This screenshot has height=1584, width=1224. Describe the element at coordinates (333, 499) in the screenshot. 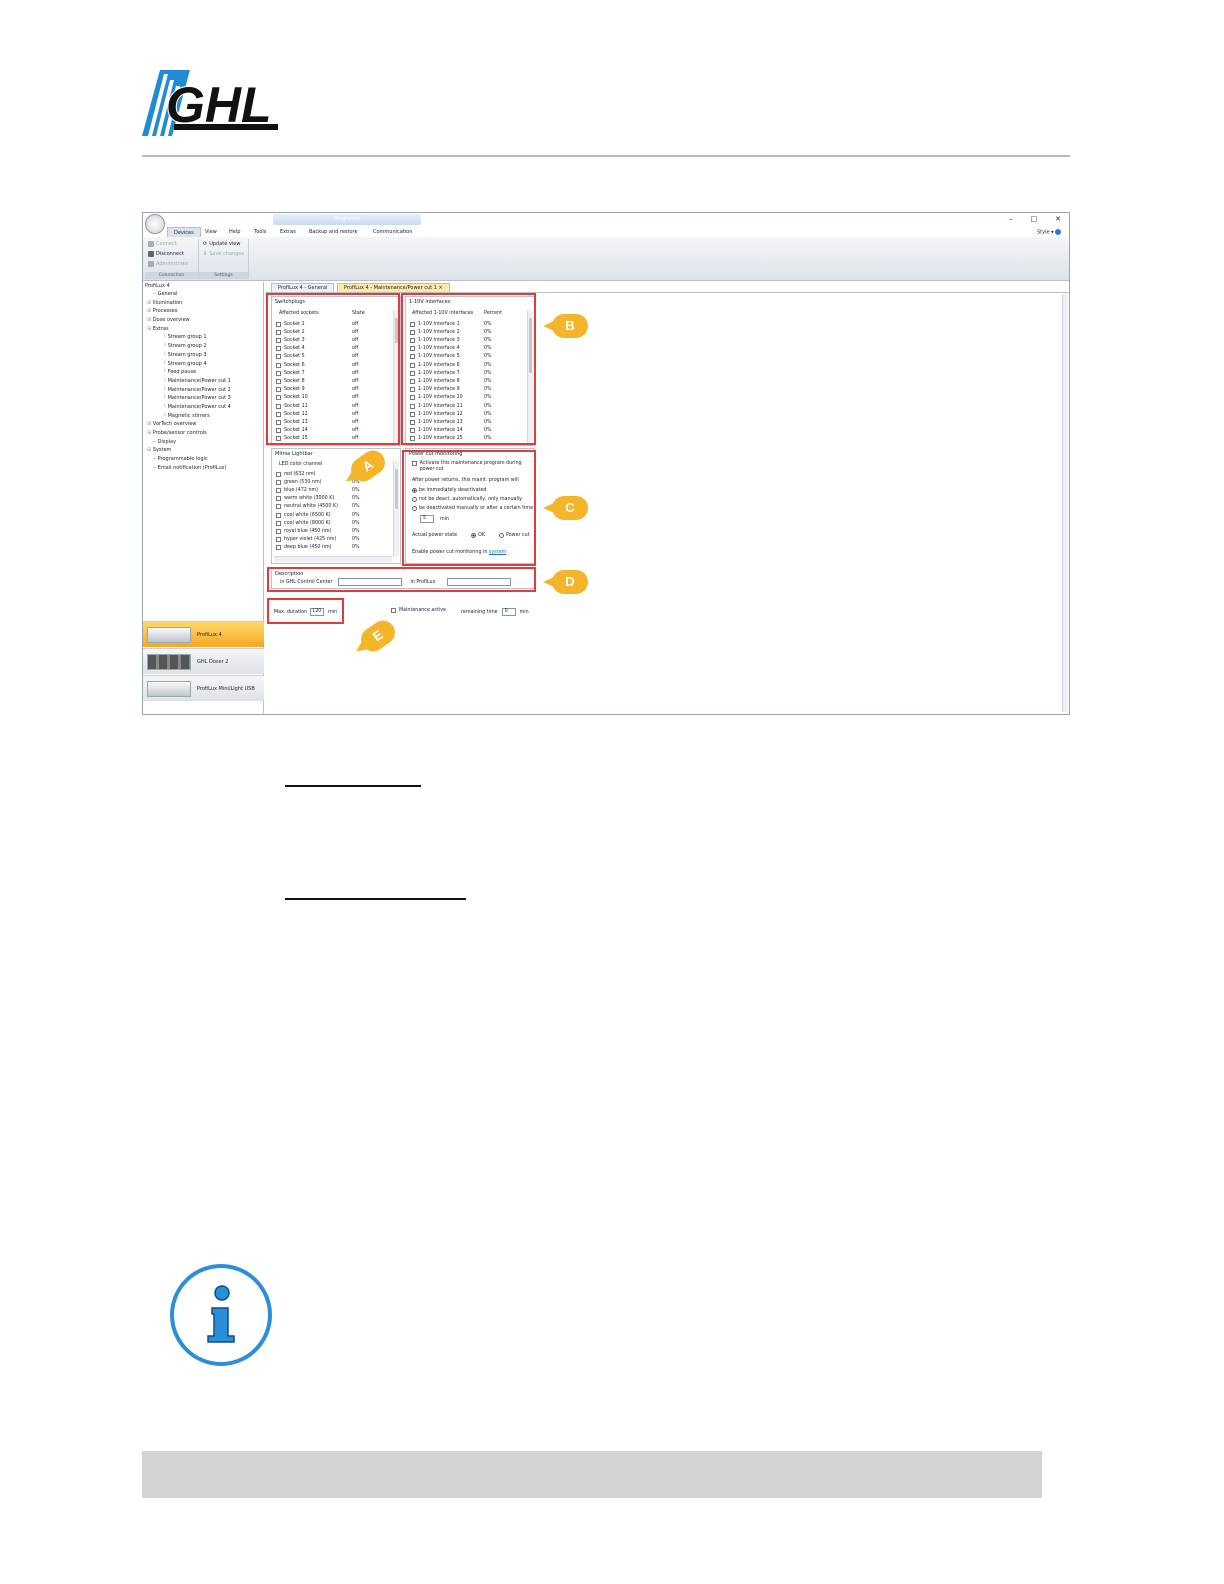

I see `list-item: warm white (3000 K) 0%` at that location.